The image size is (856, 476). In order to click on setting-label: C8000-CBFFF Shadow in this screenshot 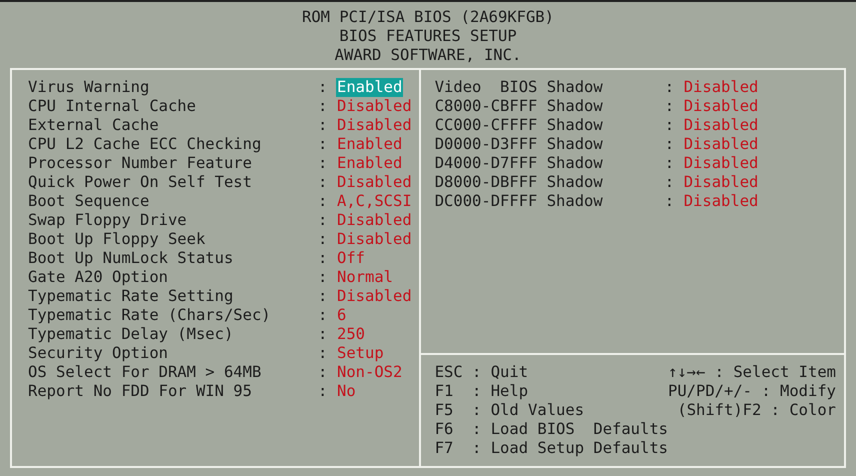, I will do `click(519, 106)`.